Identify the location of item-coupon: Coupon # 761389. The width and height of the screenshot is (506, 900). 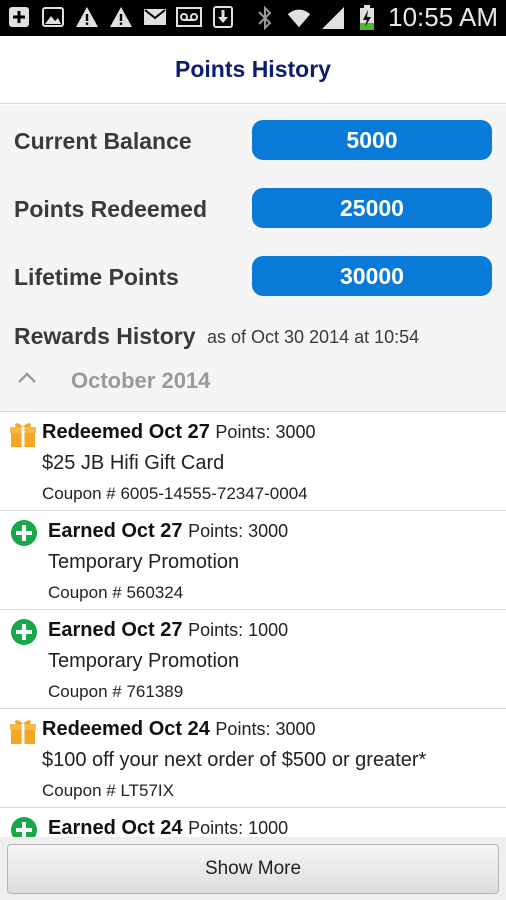
(116, 691).